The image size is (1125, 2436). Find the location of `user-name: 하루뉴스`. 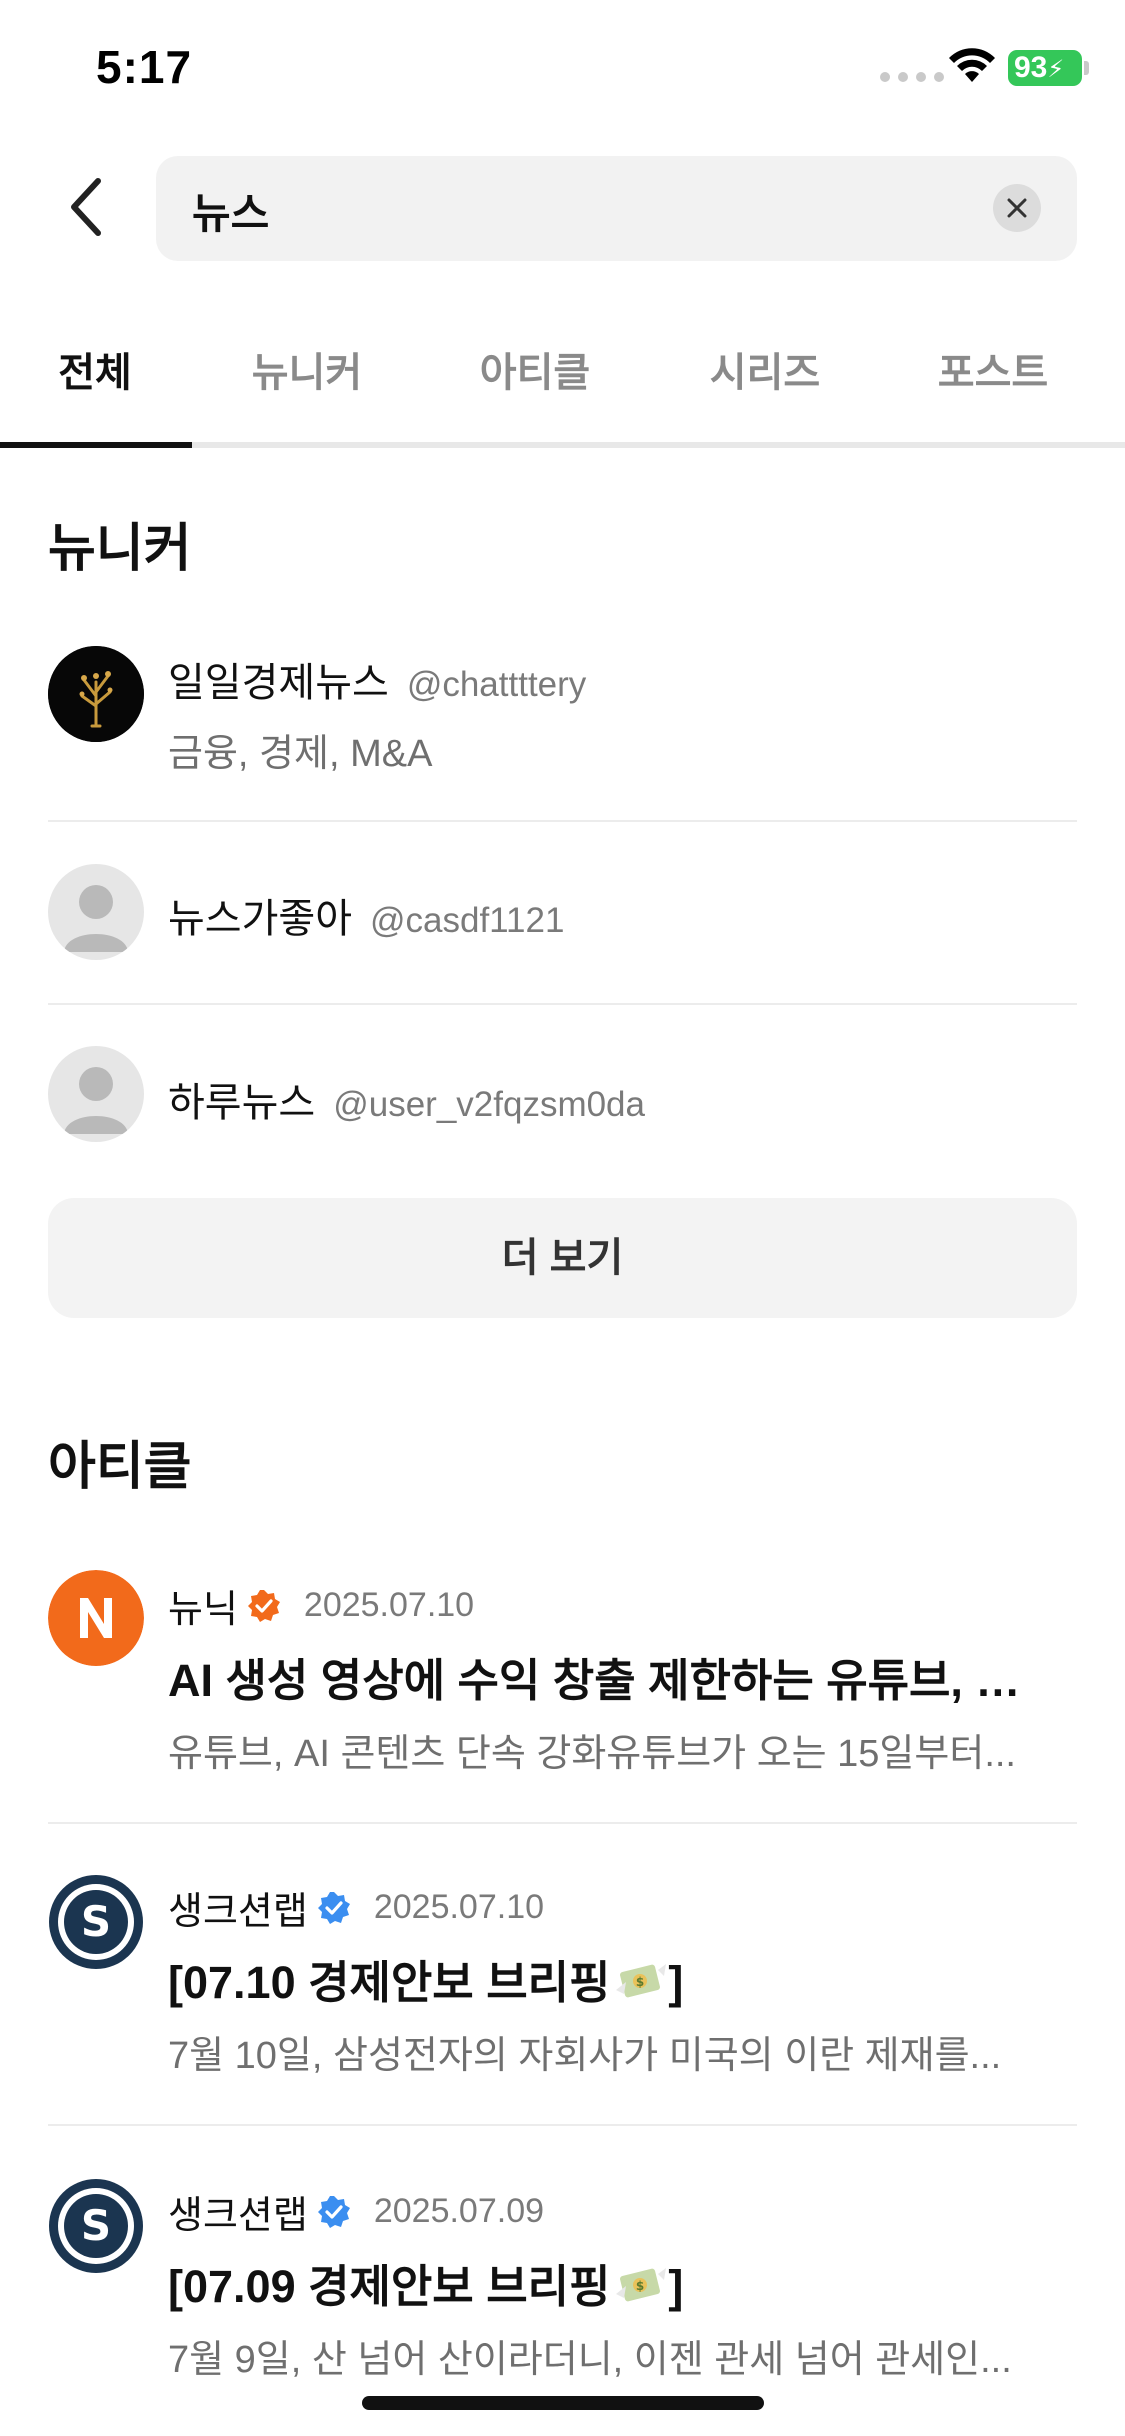

user-name: 하루뉴스 is located at coordinates (242, 1103).